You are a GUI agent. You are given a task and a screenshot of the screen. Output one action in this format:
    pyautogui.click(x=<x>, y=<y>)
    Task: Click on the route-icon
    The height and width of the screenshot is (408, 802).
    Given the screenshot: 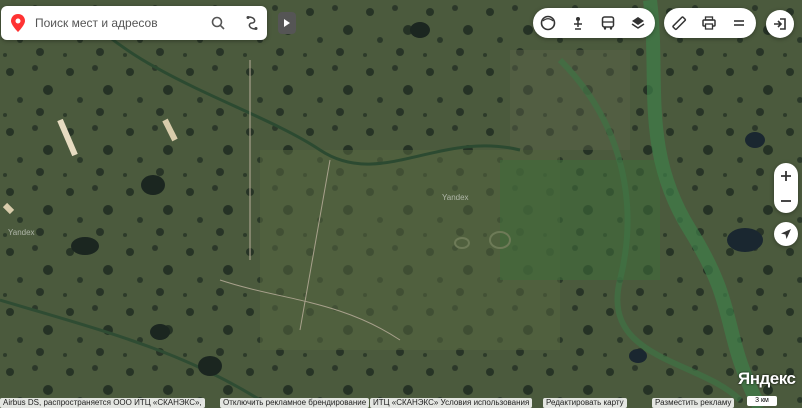 What is the action you would take?
    pyautogui.click(x=252, y=23)
    